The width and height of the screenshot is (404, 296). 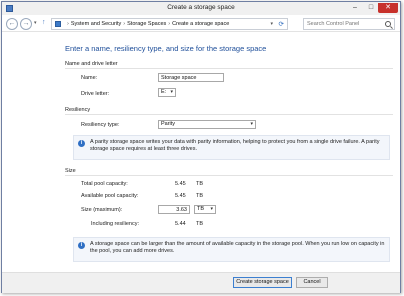 I want to click on title-bar: Create a storage space – □ ✕, so click(x=201, y=8).